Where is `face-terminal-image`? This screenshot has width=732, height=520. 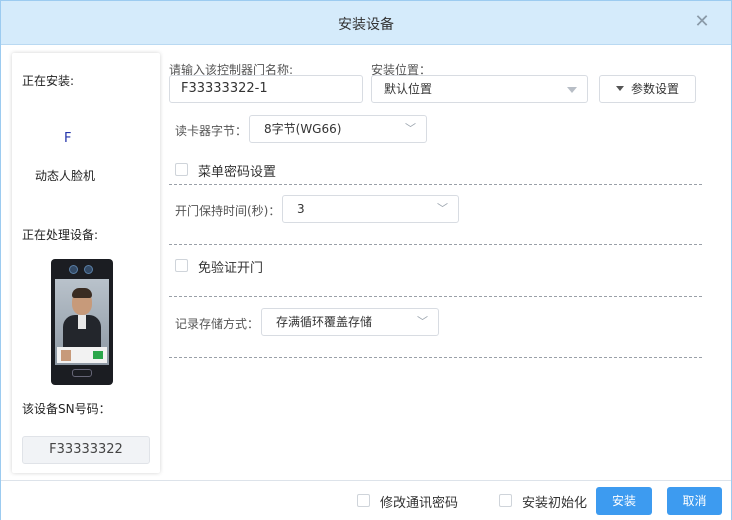
face-terminal-image is located at coordinates (82, 322).